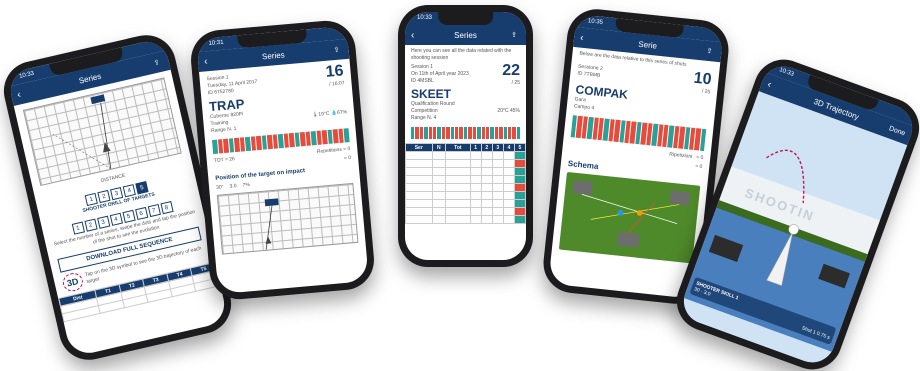 This screenshot has width=920, height=371. I want to click on total-label: TOT = 26, so click(224, 160).